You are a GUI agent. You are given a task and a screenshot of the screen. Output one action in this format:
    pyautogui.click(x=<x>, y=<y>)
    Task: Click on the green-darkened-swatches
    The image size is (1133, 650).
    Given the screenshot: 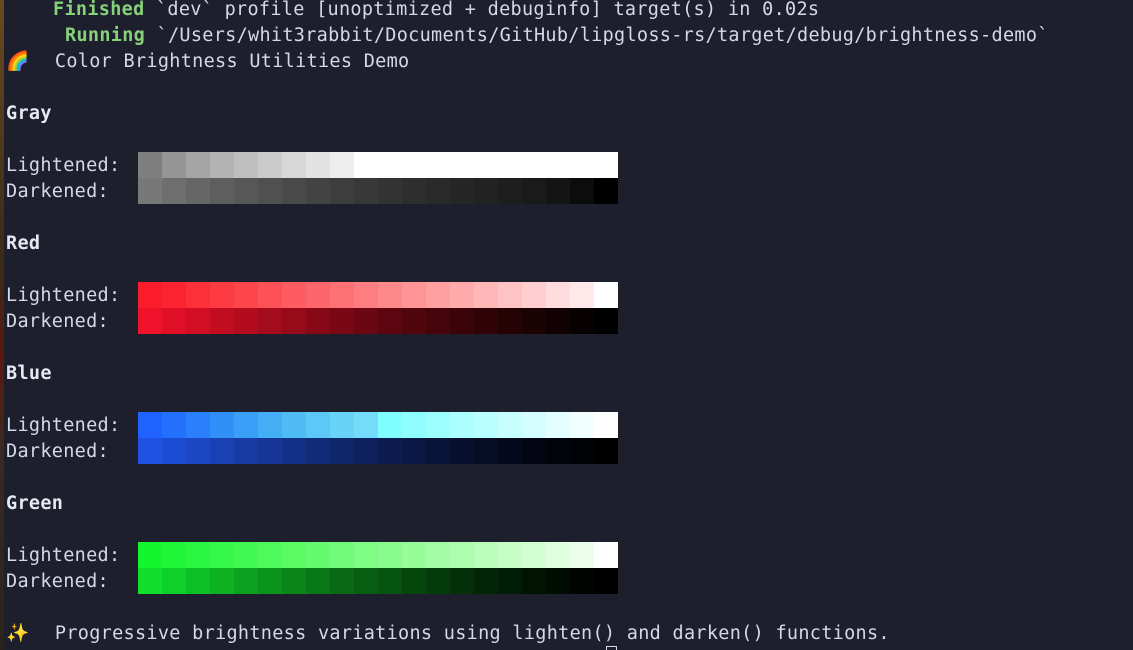 What is the action you would take?
    pyautogui.click(x=378, y=581)
    